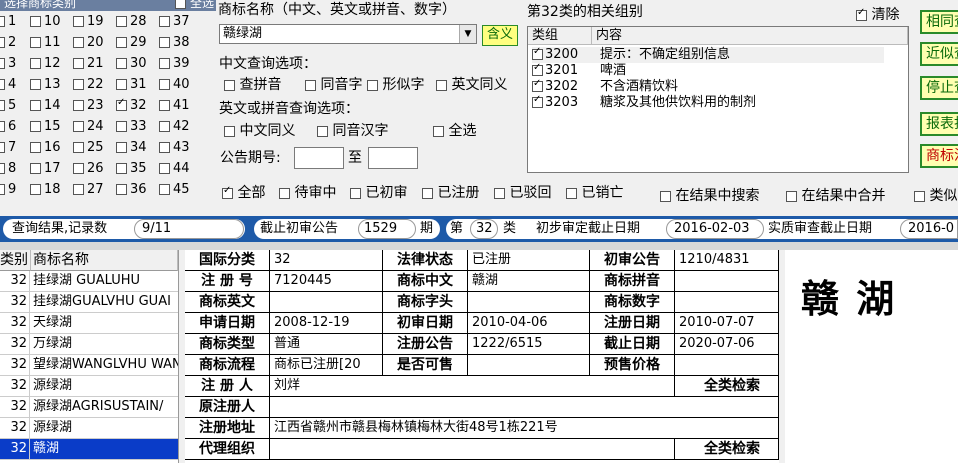  I want to click on class-option-7: 7, so click(8, 148).